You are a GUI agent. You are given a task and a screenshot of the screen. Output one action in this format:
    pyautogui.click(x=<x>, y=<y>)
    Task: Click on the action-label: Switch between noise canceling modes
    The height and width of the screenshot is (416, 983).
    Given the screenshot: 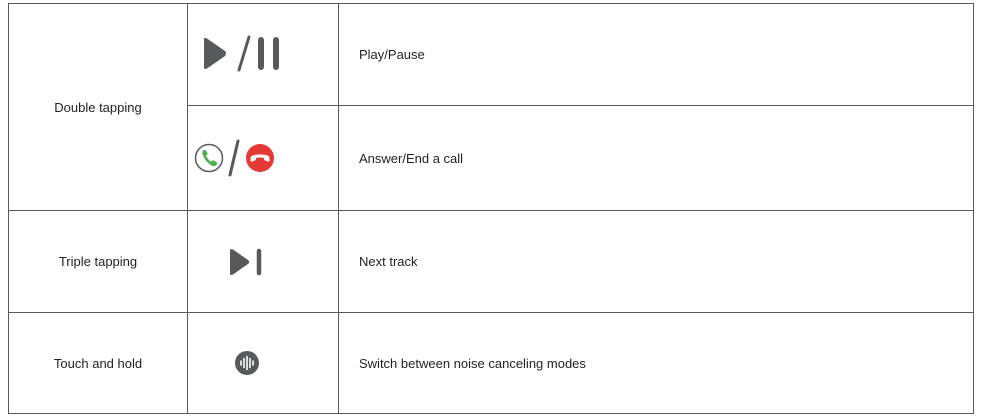 What is the action you would take?
    pyautogui.click(x=472, y=363)
    